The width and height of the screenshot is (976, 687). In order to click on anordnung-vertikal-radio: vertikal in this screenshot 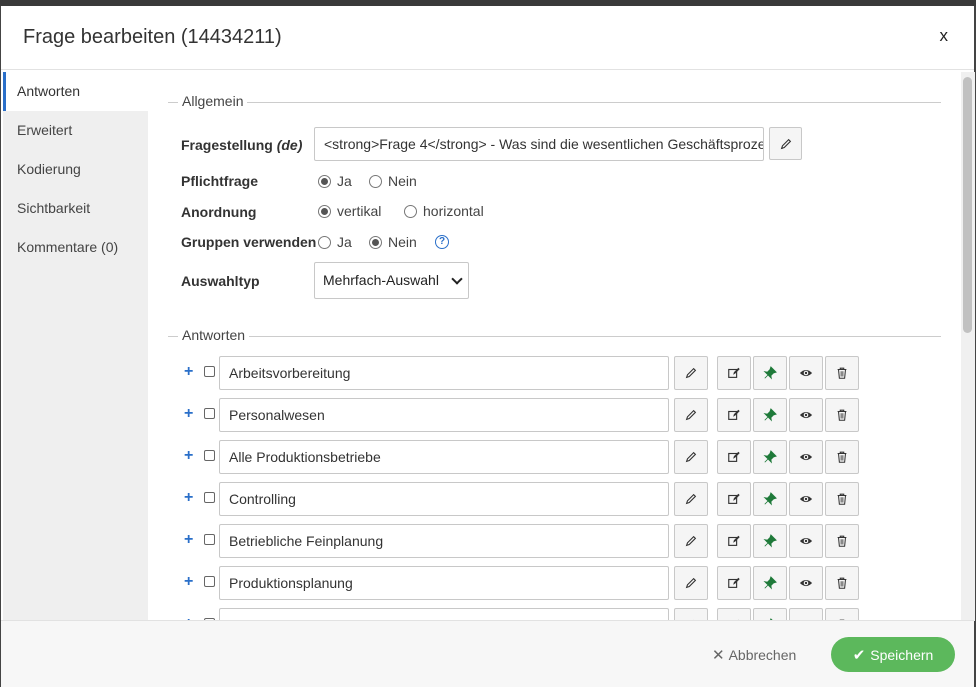, I will do `click(349, 211)`.